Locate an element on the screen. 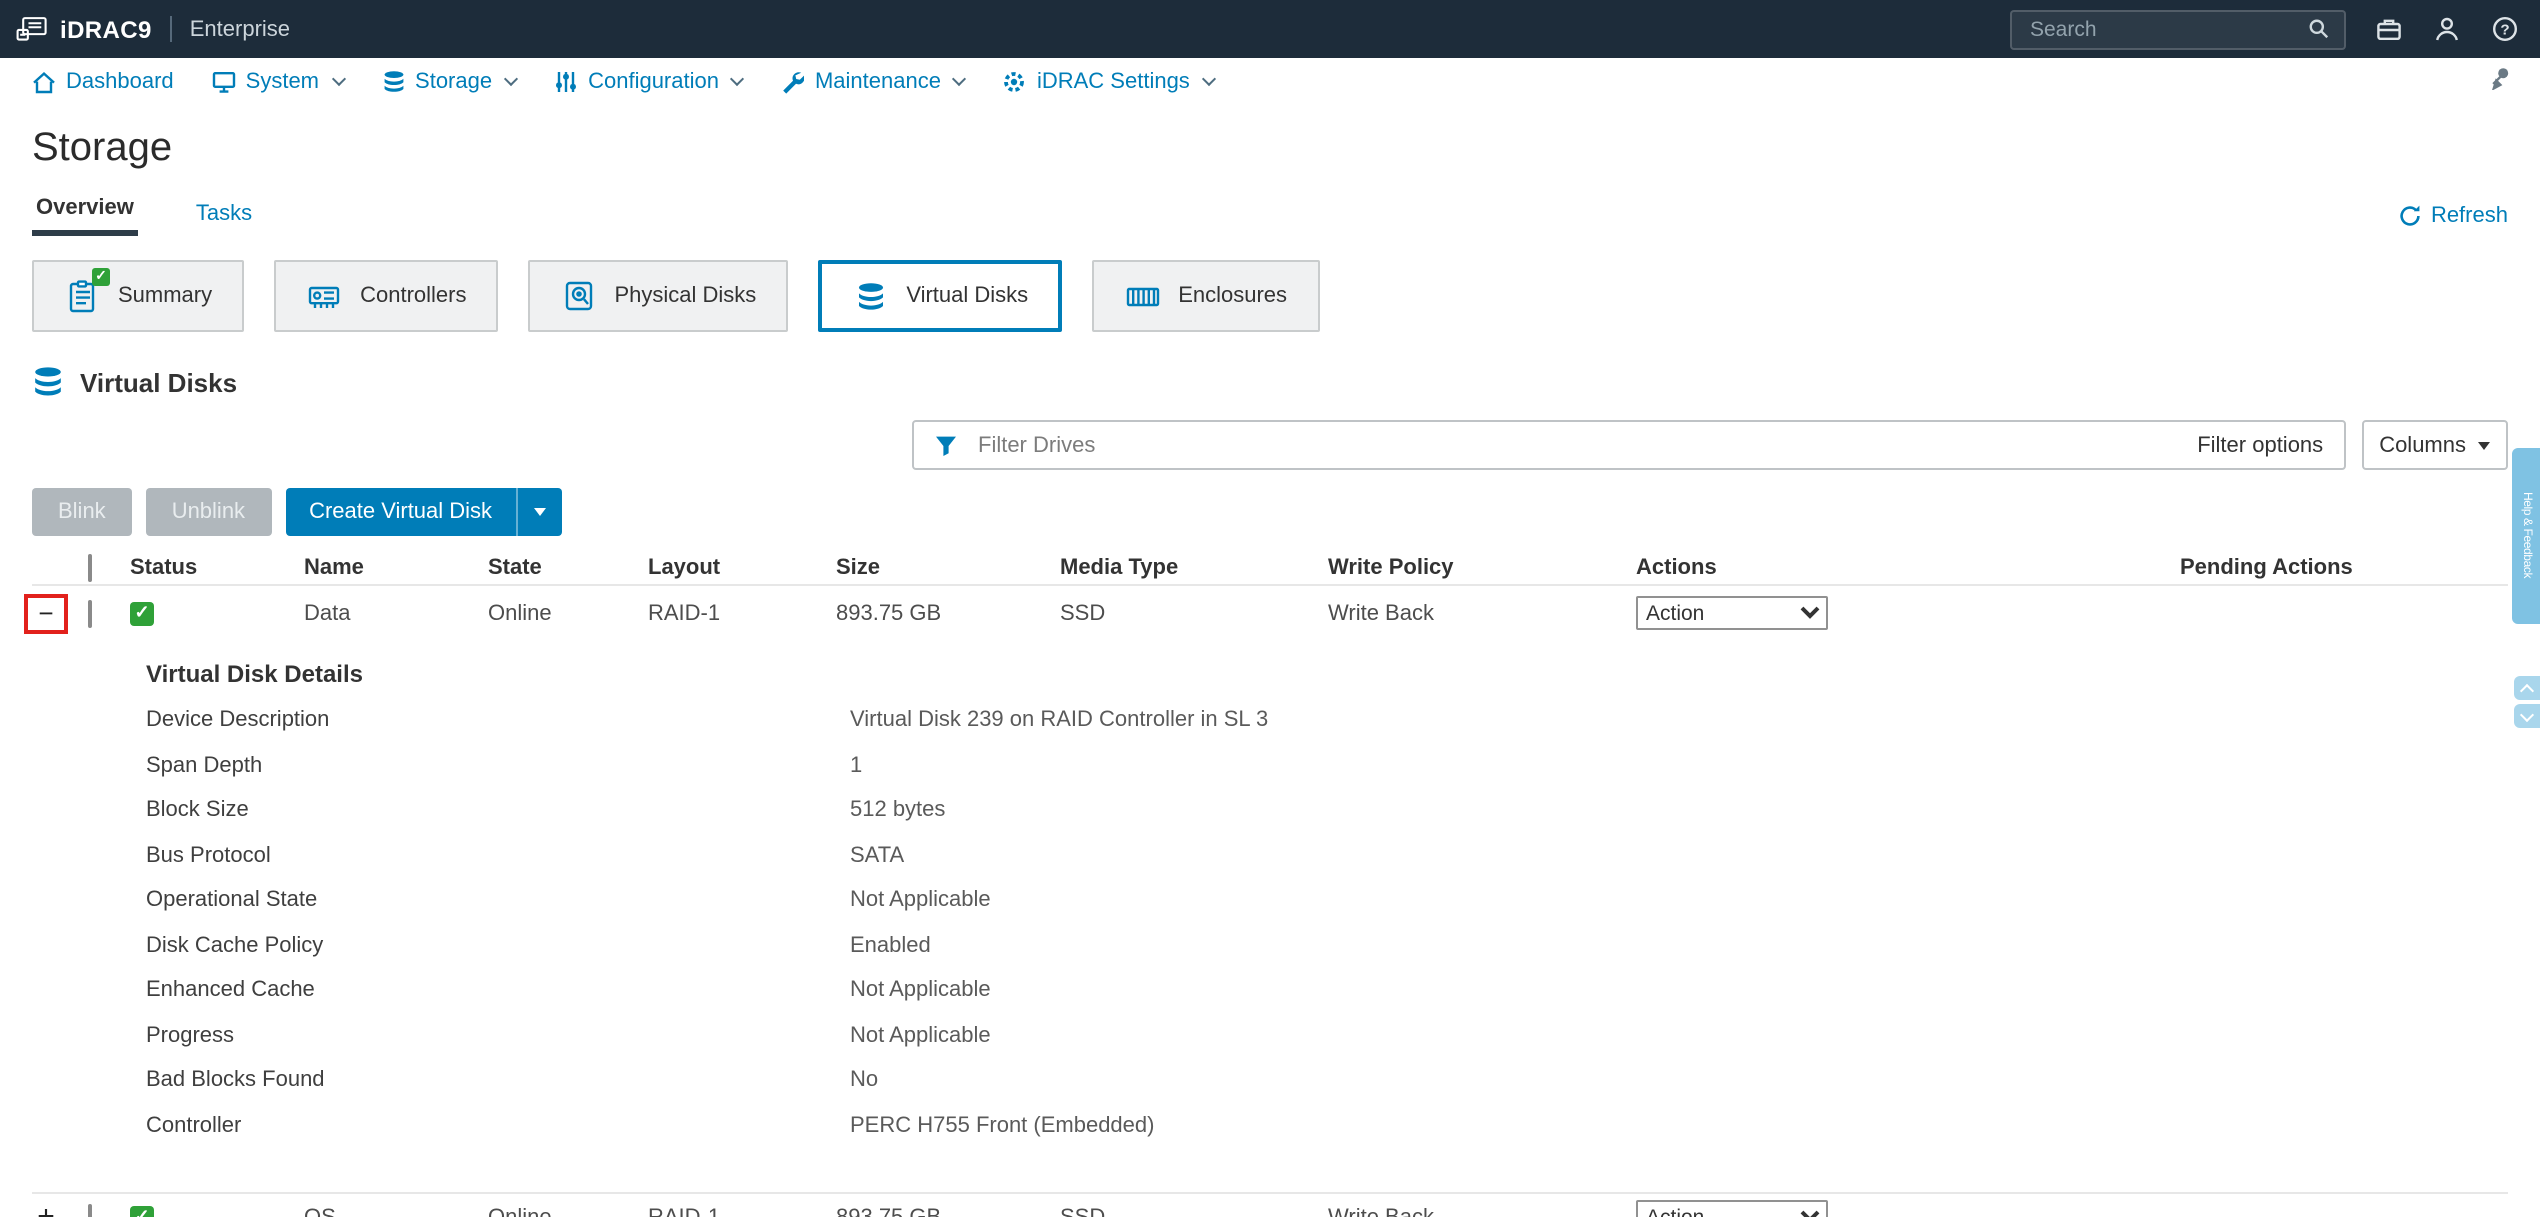  create-virtual-disk-menu is located at coordinates (539, 512).